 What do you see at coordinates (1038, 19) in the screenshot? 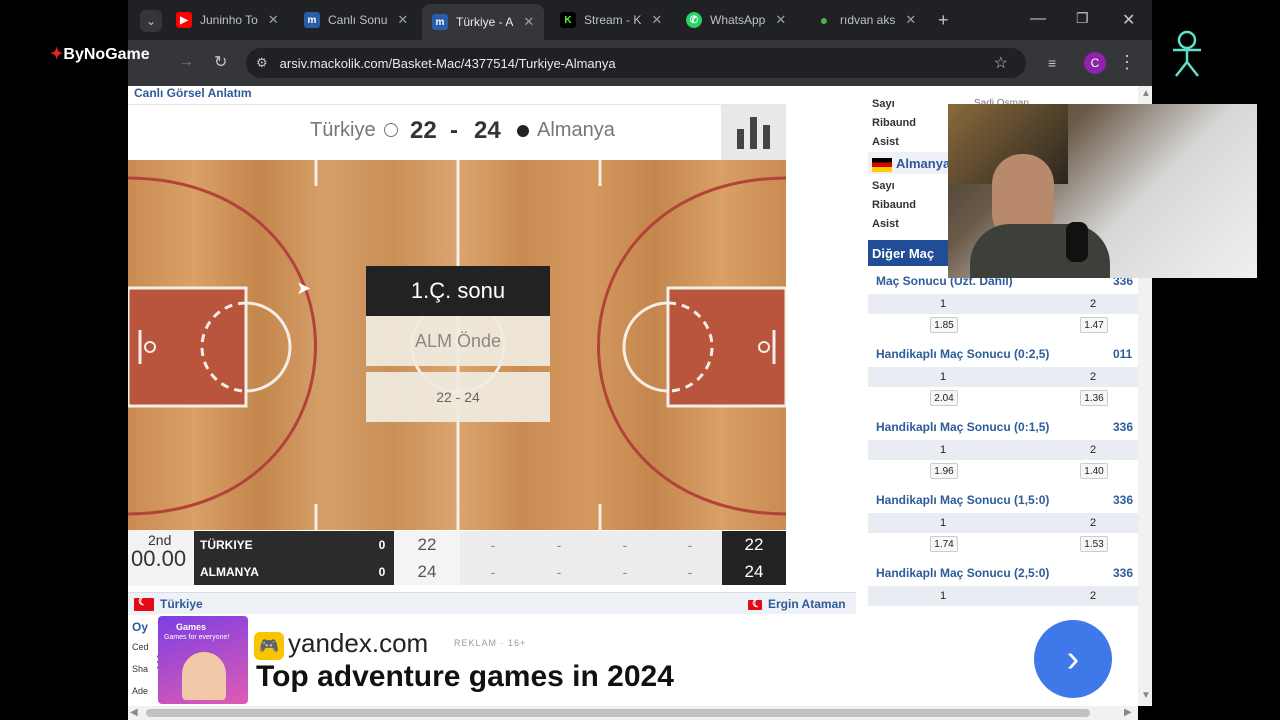
I see `minimize-icon: —` at bounding box center [1038, 19].